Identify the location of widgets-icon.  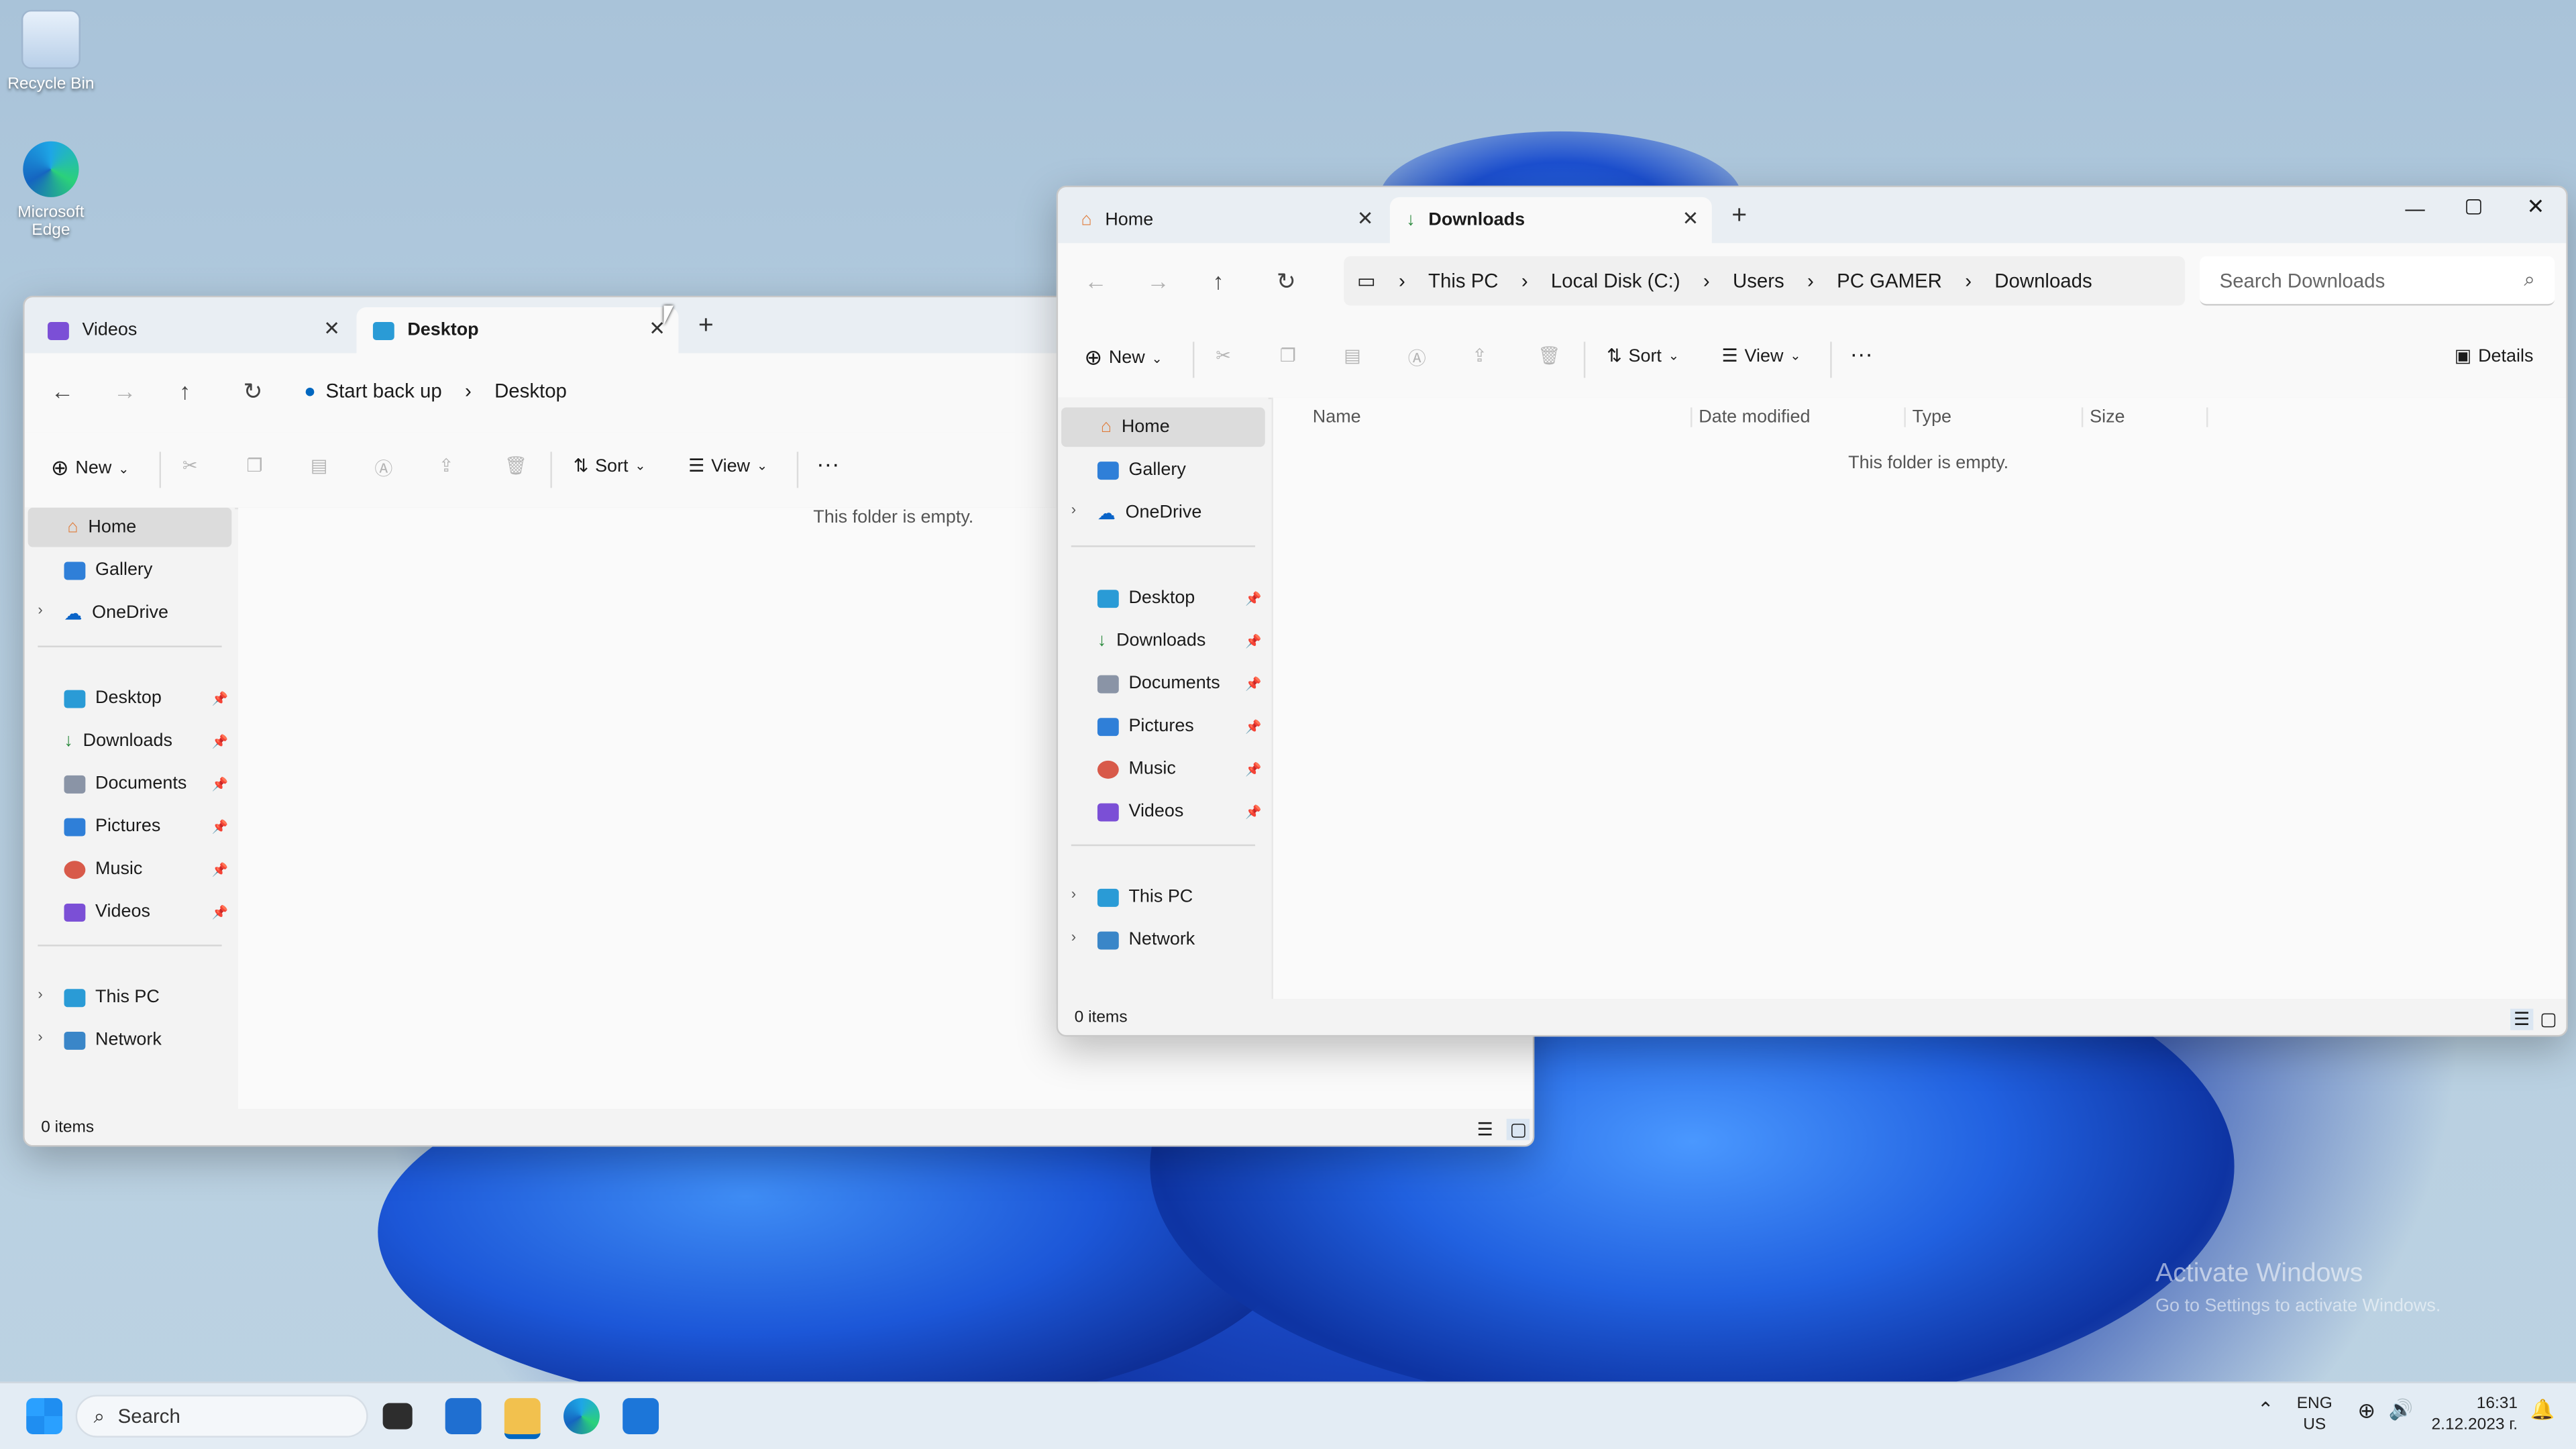
(463, 1416).